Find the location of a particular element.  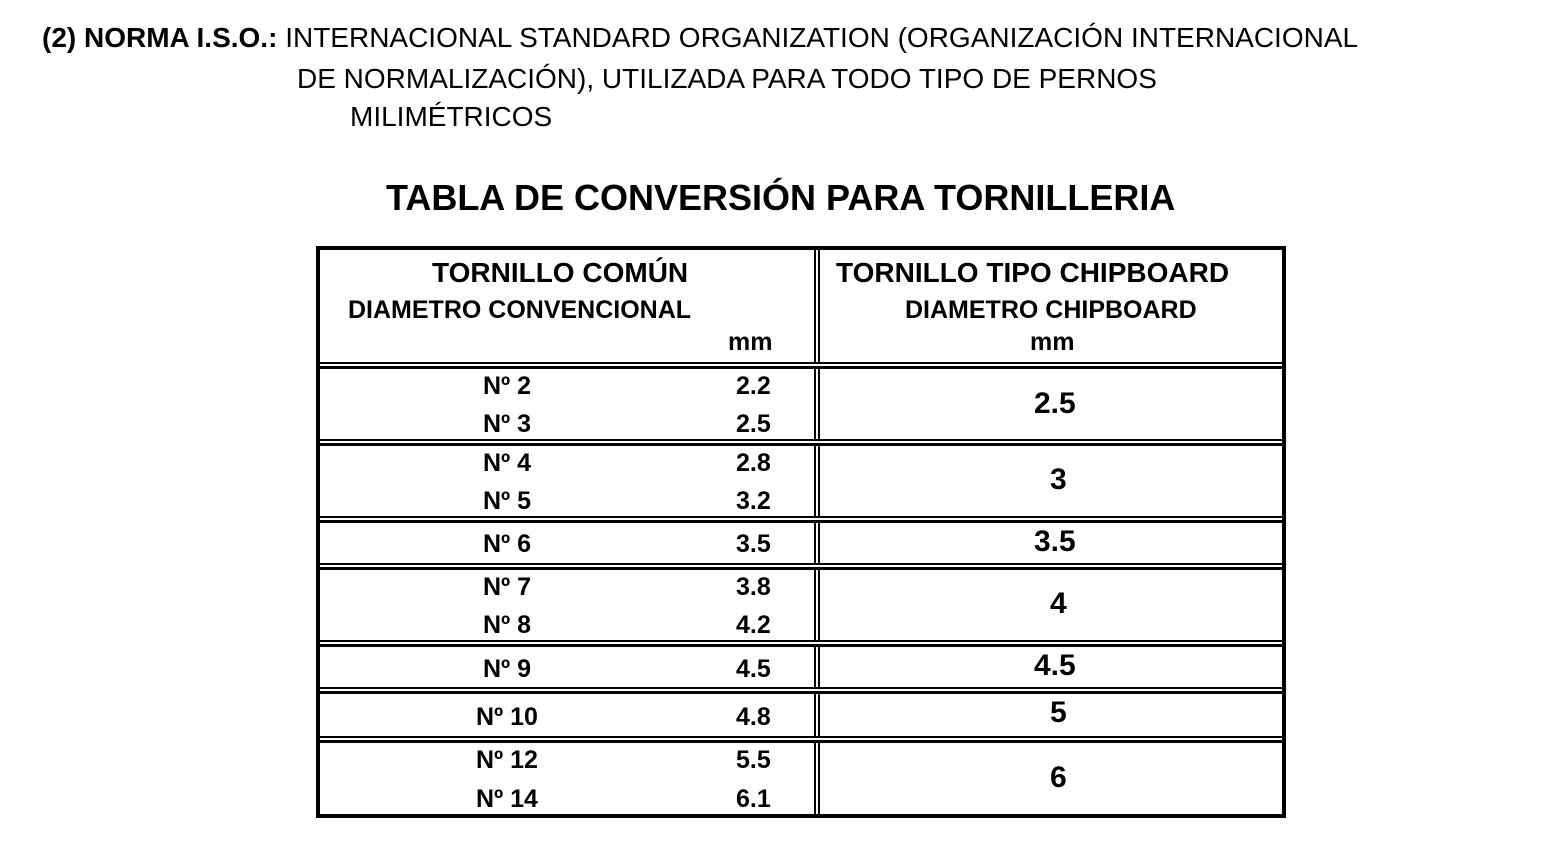

header-left-unit: mm is located at coordinates (750, 342).